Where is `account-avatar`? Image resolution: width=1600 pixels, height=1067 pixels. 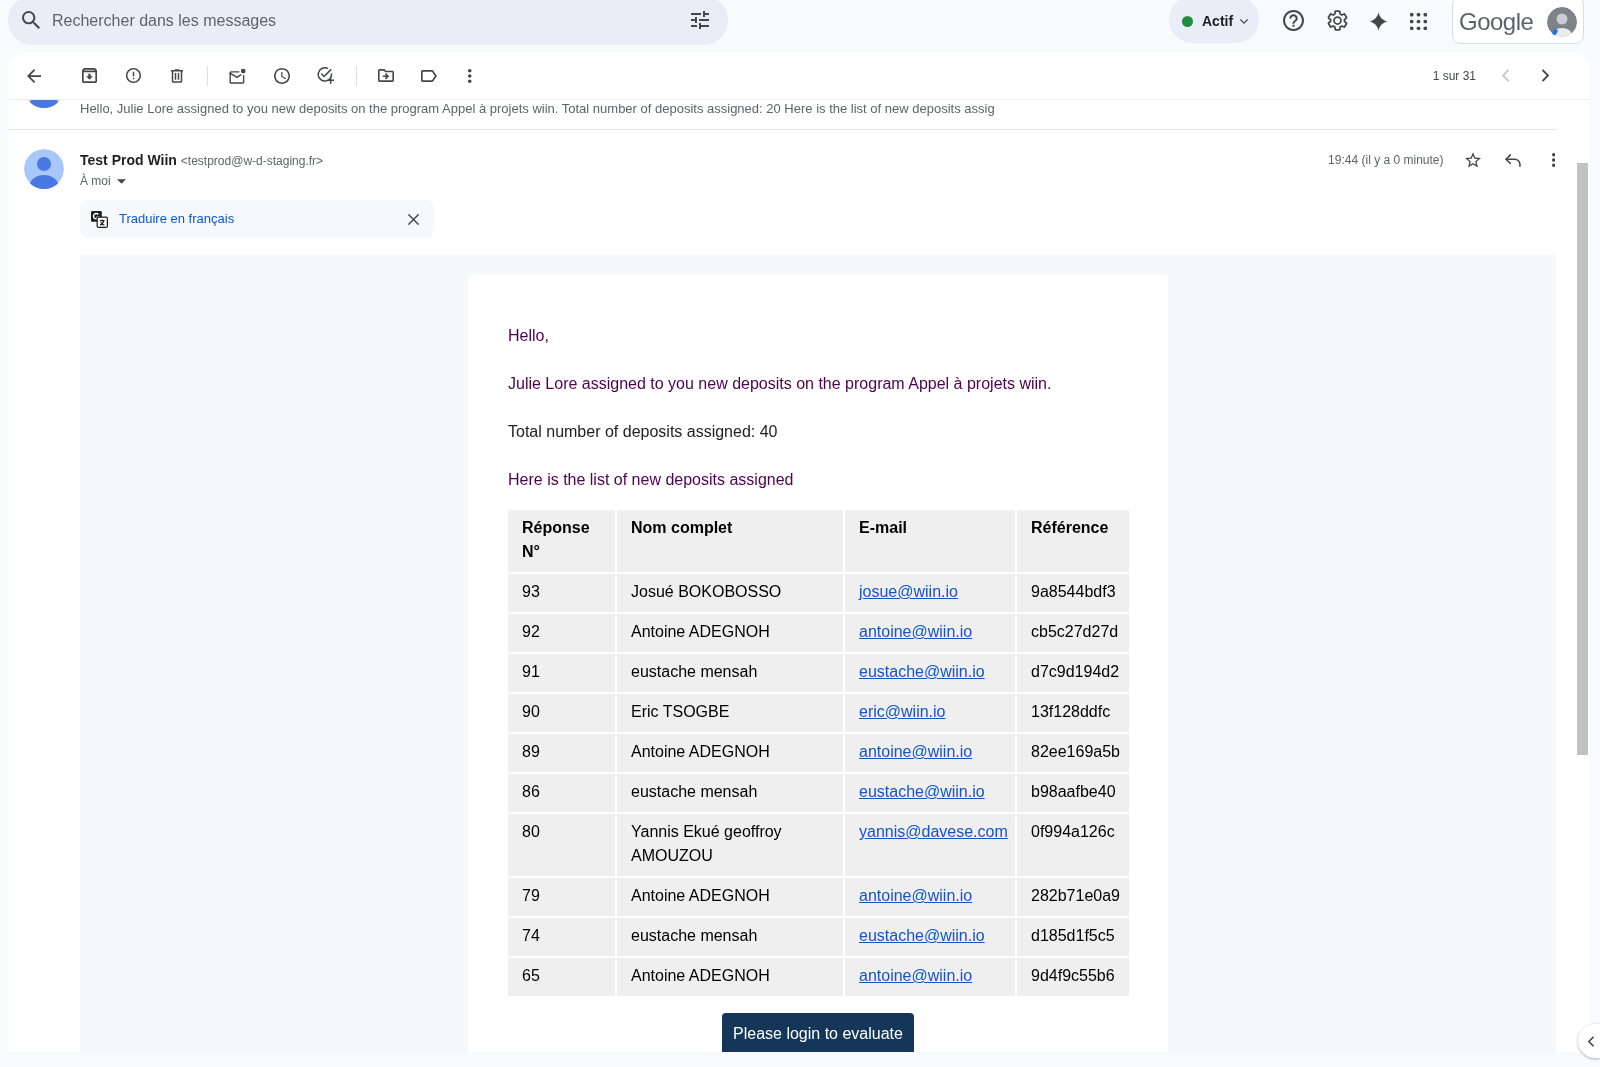 account-avatar is located at coordinates (1562, 22).